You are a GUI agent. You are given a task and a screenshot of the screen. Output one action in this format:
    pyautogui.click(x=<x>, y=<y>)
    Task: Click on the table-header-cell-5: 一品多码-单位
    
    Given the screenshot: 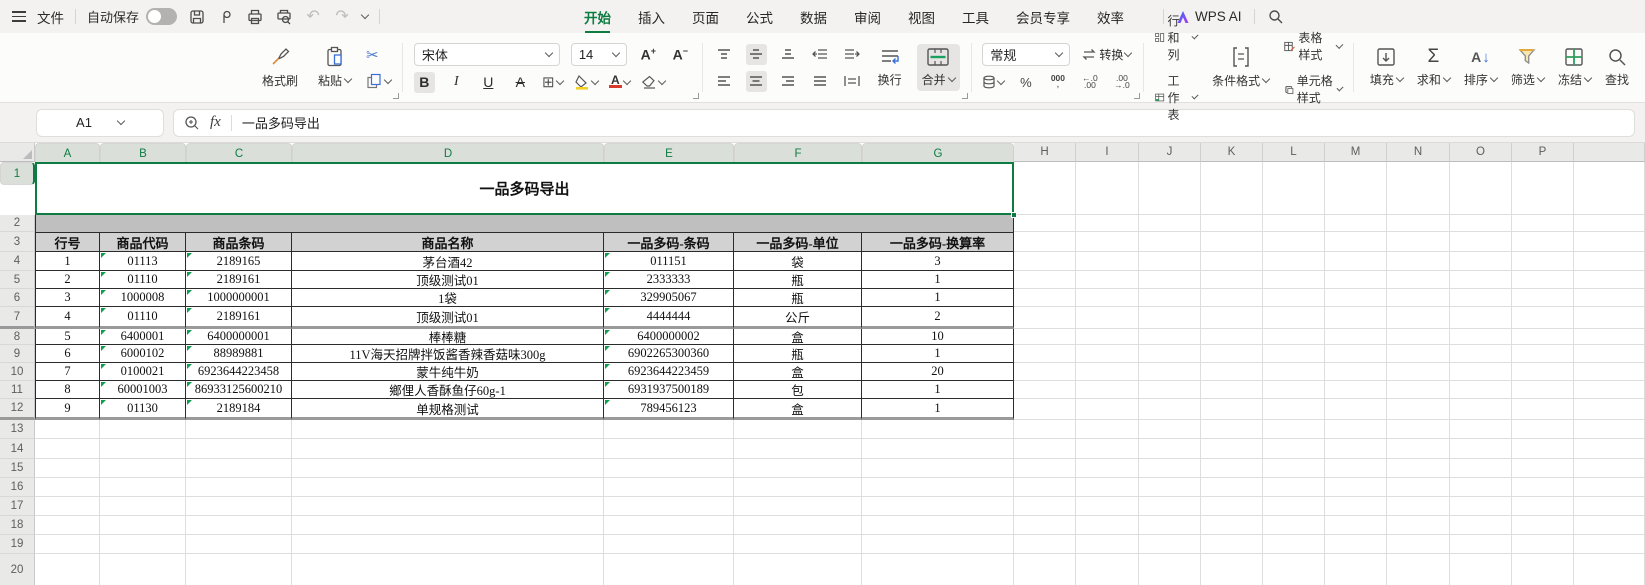 What is the action you would take?
    pyautogui.click(x=798, y=242)
    